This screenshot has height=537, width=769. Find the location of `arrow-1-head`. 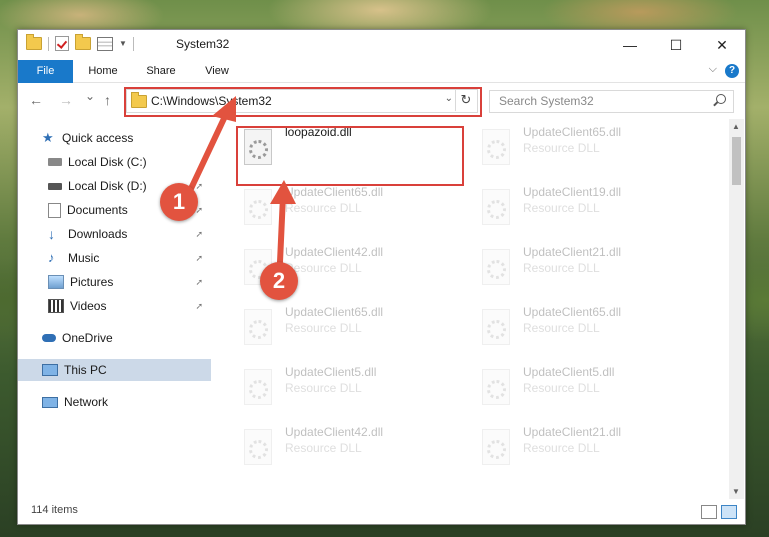

arrow-1-head is located at coordinates (224, 109).